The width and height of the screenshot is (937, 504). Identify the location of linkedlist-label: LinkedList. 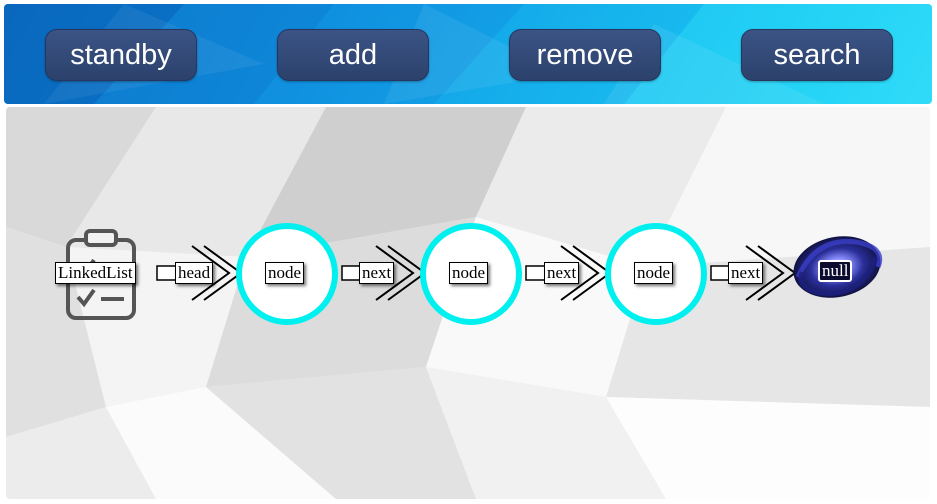
(95, 273).